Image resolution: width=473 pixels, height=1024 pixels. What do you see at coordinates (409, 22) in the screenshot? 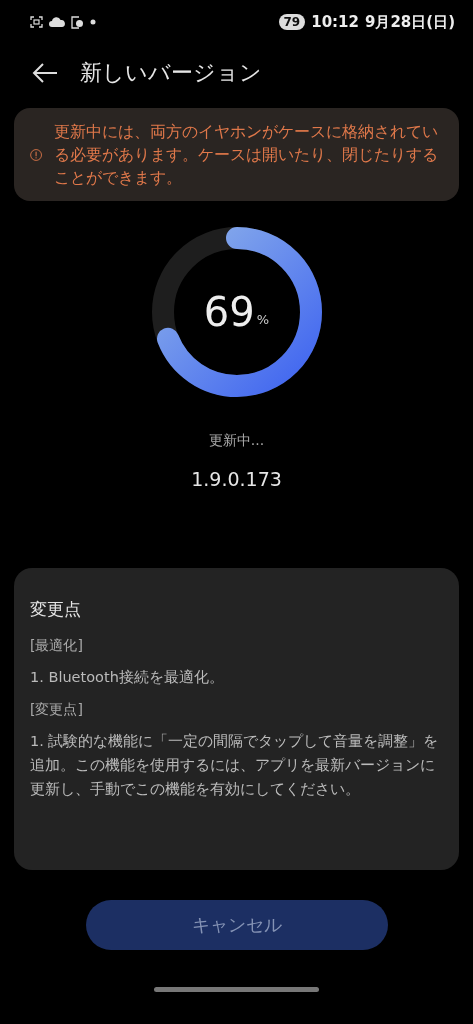
I see `date: 9月28日(日)` at bounding box center [409, 22].